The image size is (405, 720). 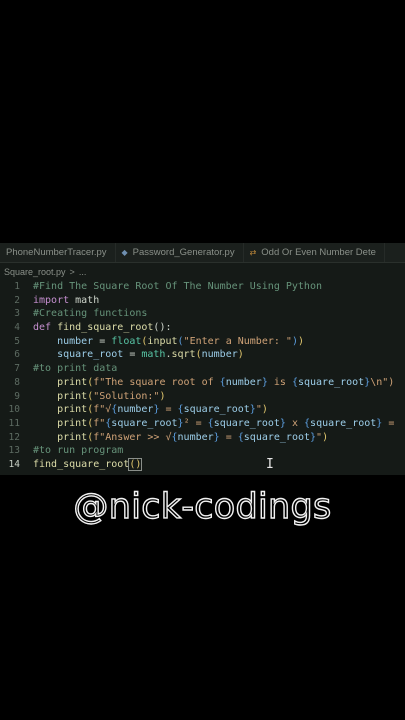 I want to click on code-text: print(f"√{number} = {square_root}"), so click(x=150, y=410).